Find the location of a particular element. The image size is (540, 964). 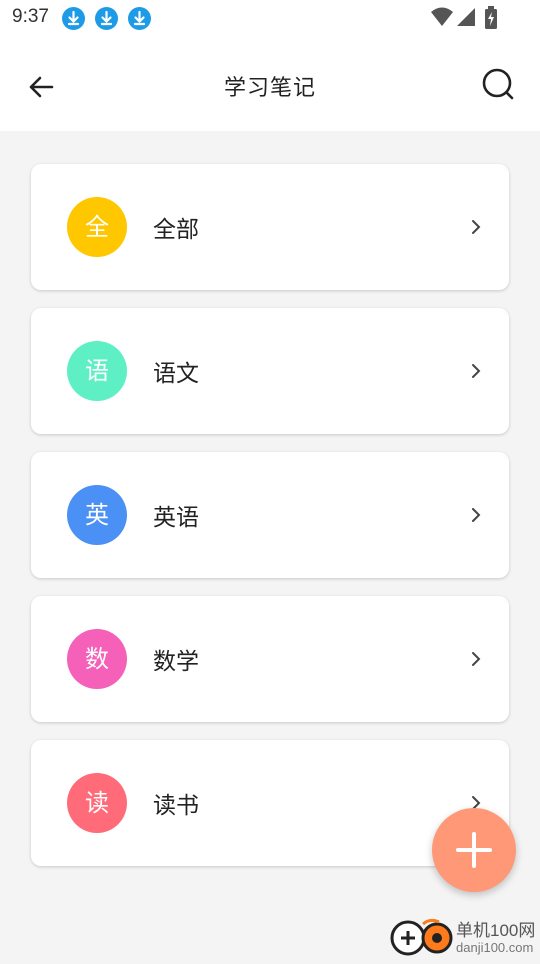

watermark: 单机100网 danji100.com is located at coordinates (465, 937).